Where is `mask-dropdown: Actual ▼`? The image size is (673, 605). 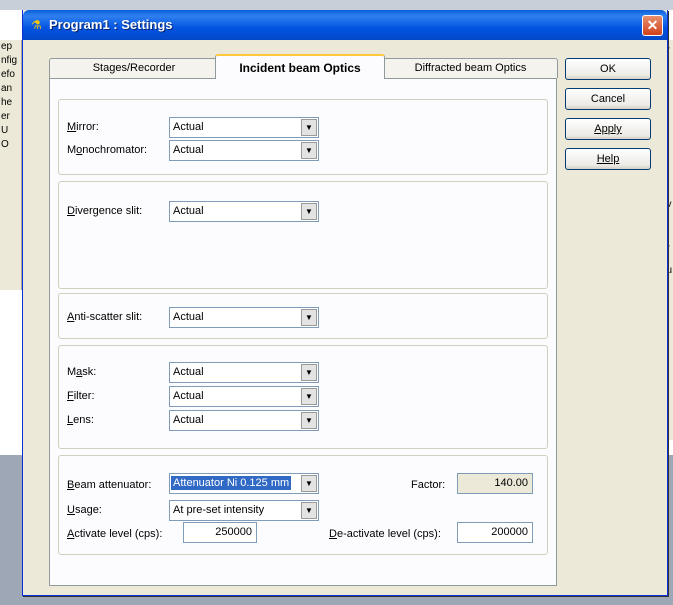
mask-dropdown: Actual ▼ is located at coordinates (244, 372).